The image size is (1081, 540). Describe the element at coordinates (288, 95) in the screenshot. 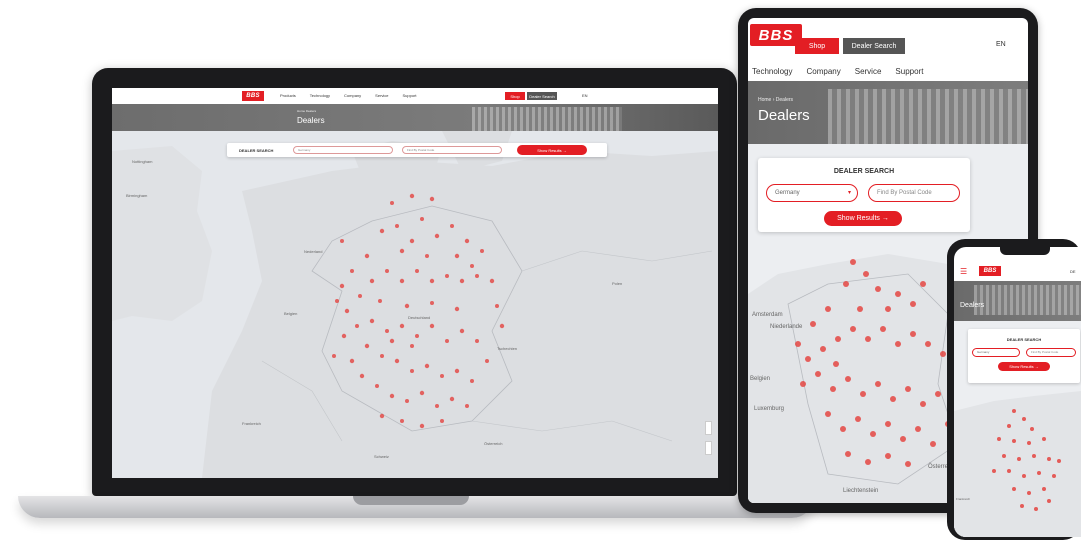

I see `nav-link-products: Products` at that location.